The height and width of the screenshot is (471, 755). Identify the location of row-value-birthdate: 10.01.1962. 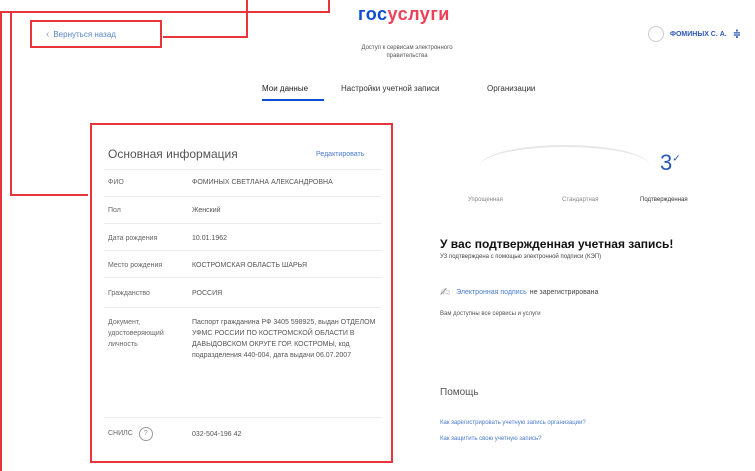
(210, 238).